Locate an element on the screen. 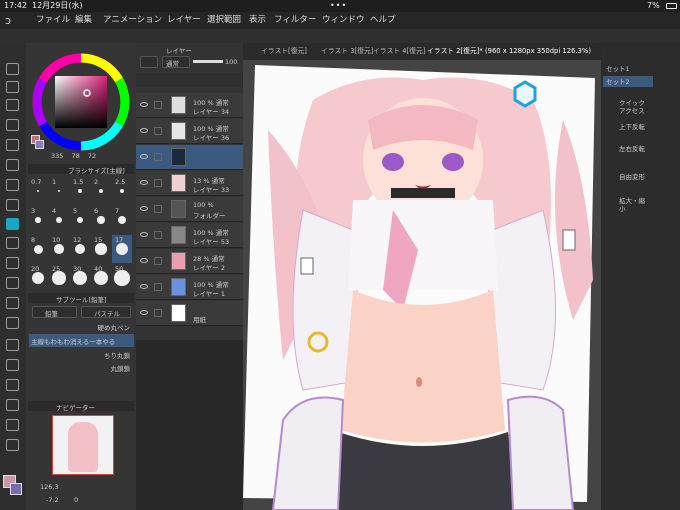 This screenshot has height=510, width=680. select-tool-icon is located at coordinates (12, 125).